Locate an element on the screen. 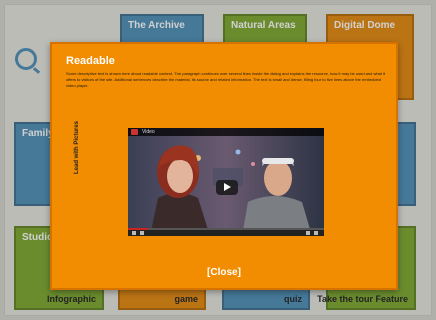 Image resolution: width=436 pixels, height=320 pixels. modal-title: Readable is located at coordinates (90, 61).